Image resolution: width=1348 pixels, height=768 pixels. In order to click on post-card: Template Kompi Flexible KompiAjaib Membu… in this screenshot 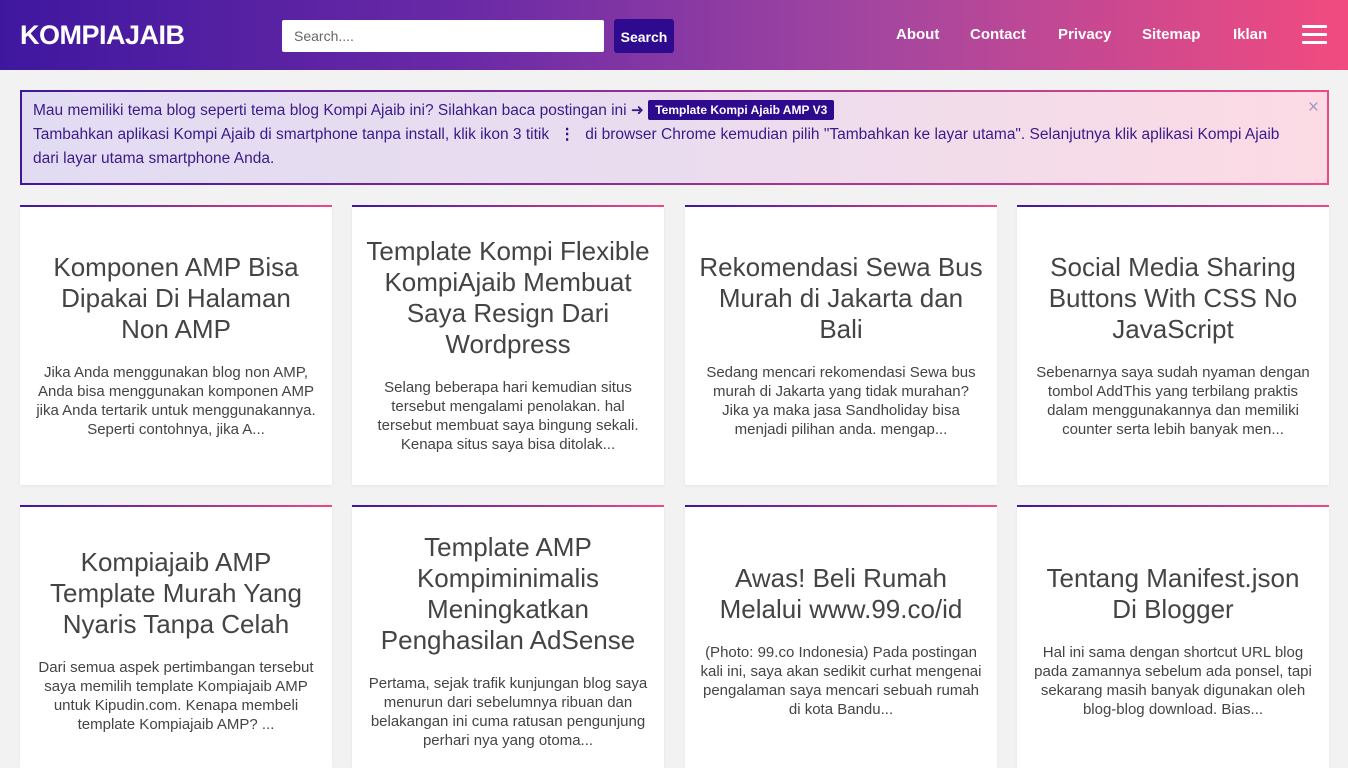, I will do `click(508, 345)`.